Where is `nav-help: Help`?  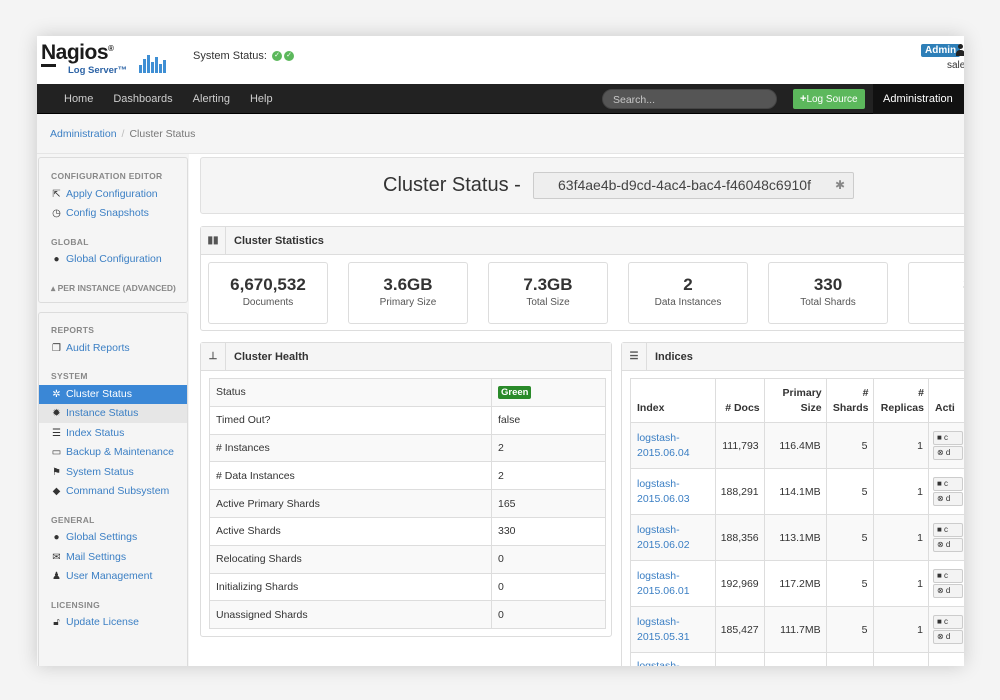 nav-help: Help is located at coordinates (261, 99).